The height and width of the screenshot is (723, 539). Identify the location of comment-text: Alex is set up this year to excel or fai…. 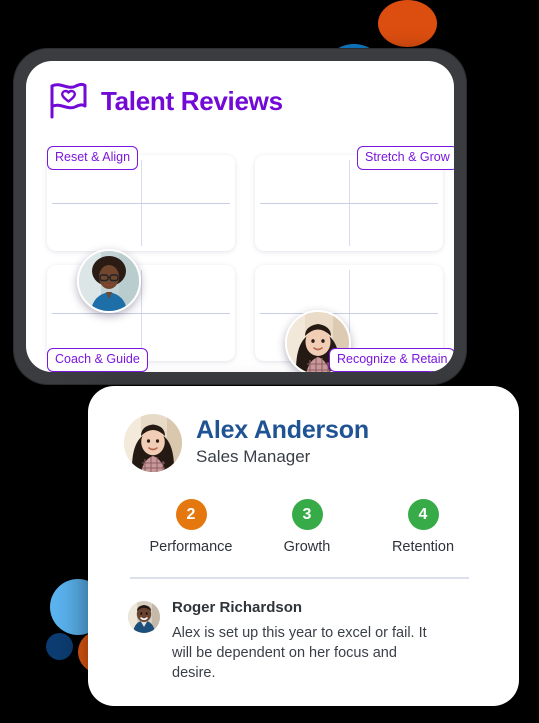
(299, 652).